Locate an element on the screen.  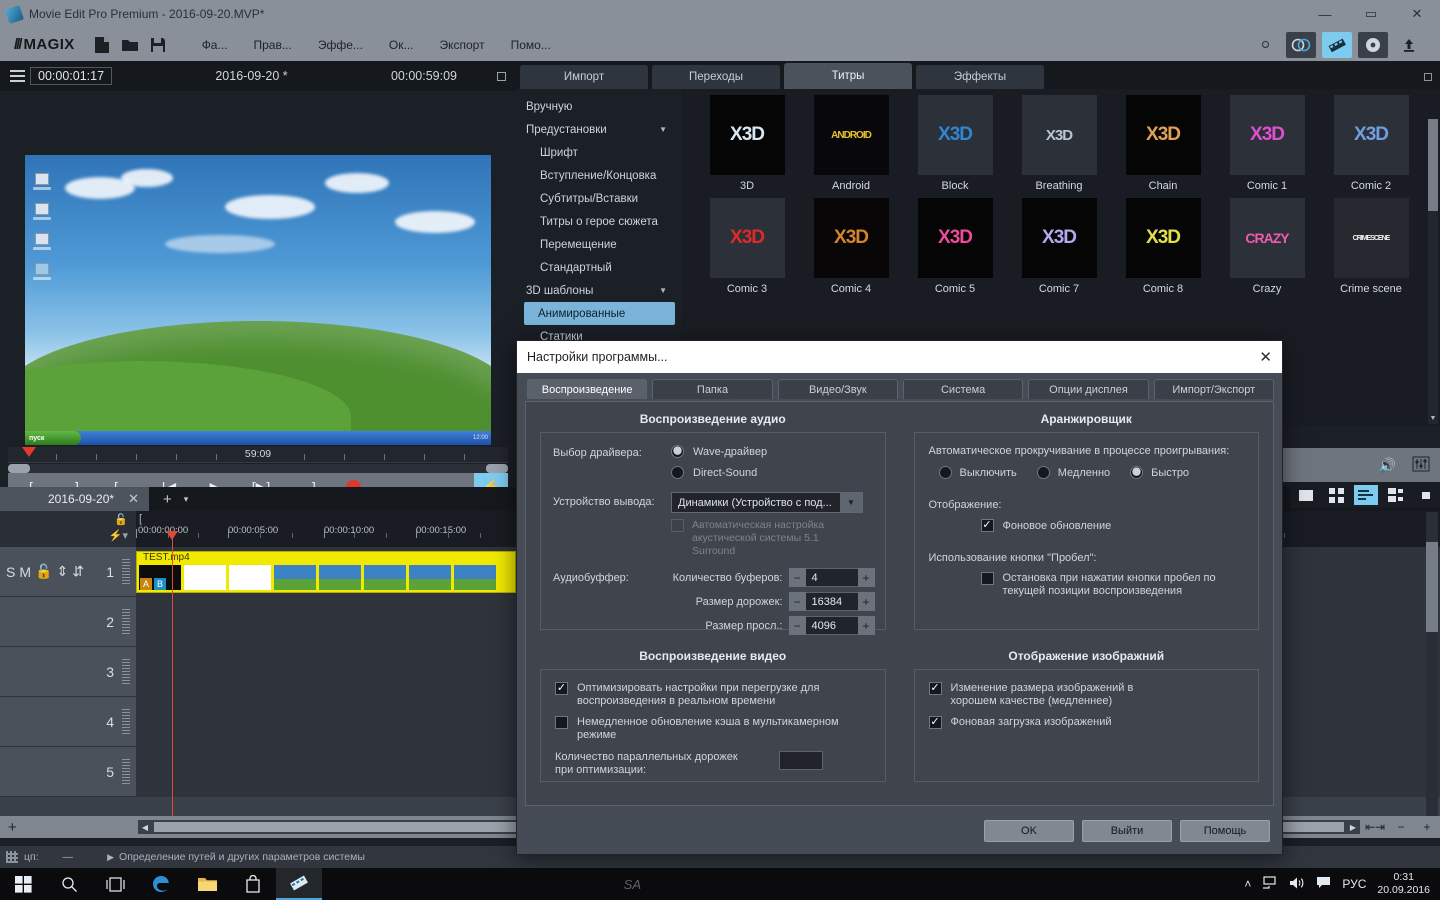
radio-autoscroll-off is located at coordinates (945, 472).